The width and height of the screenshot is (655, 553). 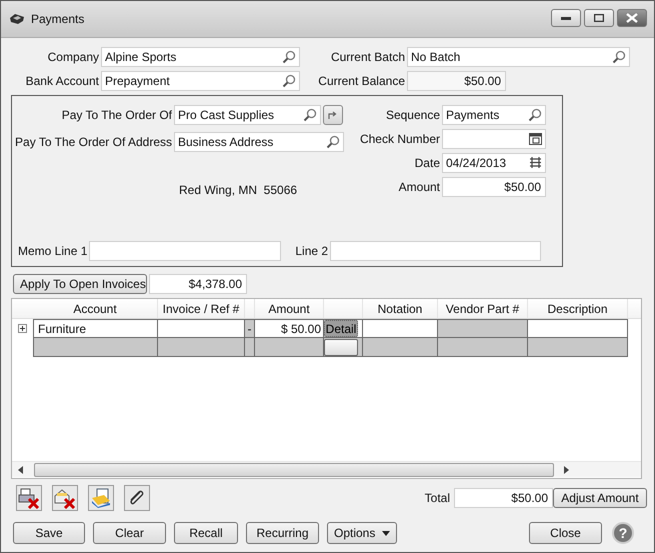 What do you see at coordinates (567, 470) in the screenshot?
I see `scroll-right-icon` at bounding box center [567, 470].